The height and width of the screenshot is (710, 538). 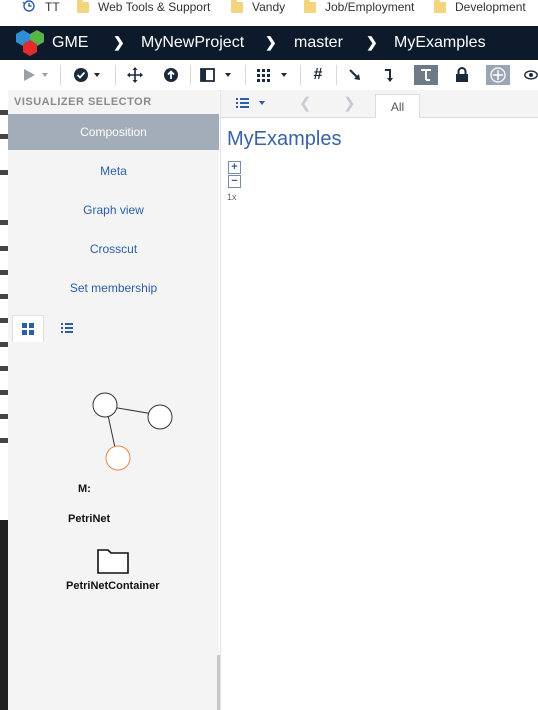 I want to click on eye-icon, so click(x=531, y=75).